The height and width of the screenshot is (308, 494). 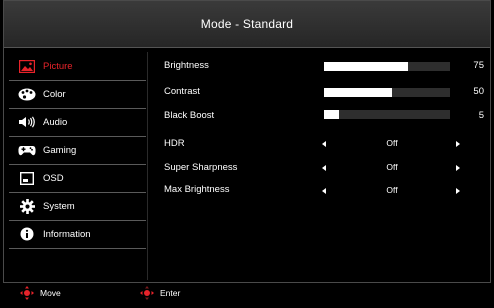 What do you see at coordinates (197, 189) in the screenshot?
I see `max-brightness-label: Max Brightness` at bounding box center [197, 189].